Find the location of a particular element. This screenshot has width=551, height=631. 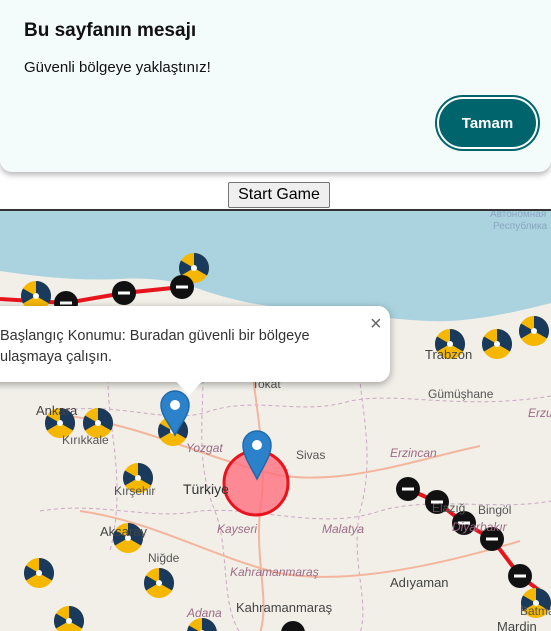

ok-button: Tamam is located at coordinates (487, 123).